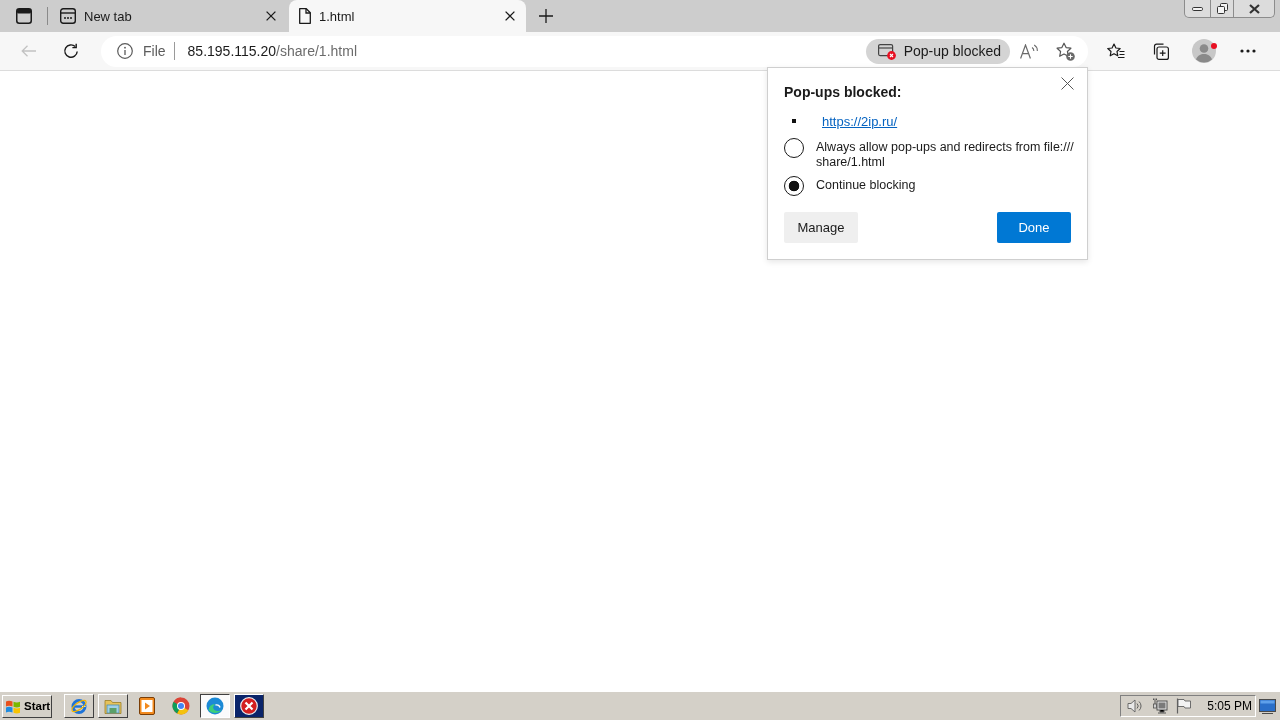 The height and width of the screenshot is (720, 1280). Describe the element at coordinates (1229, 706) in the screenshot. I see `clock-time: 5:05 PM` at that location.